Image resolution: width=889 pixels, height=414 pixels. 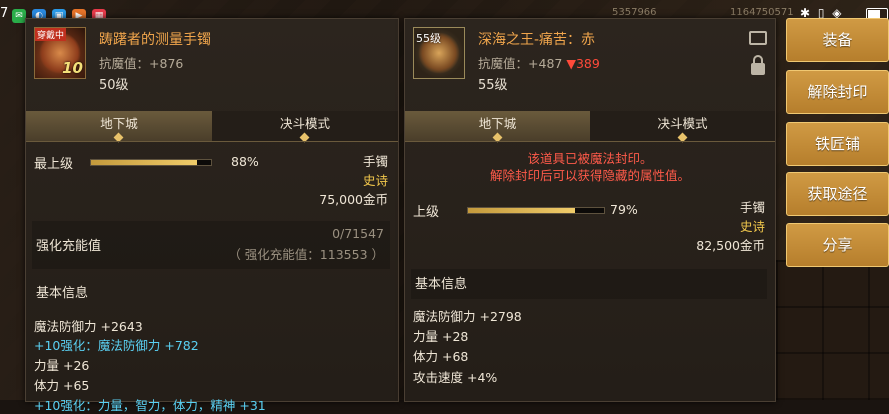 I want to click on enhance-section: 强化充能值 0/71547 （ 强化充能值：113553 ）, so click(x=211, y=245).